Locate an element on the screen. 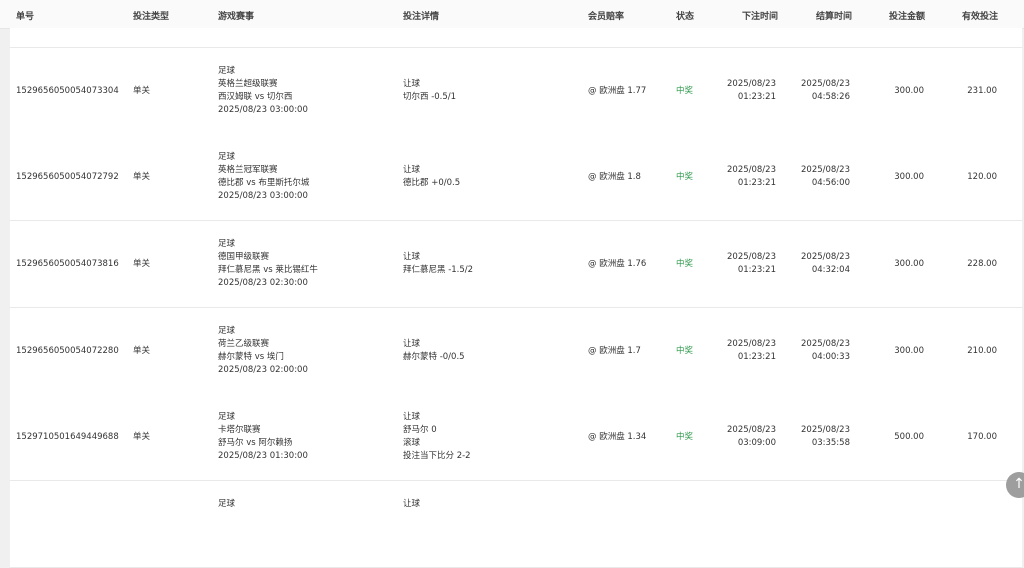 The height and width of the screenshot is (568, 1024). match-sport: 足球 is located at coordinates (227, 504).